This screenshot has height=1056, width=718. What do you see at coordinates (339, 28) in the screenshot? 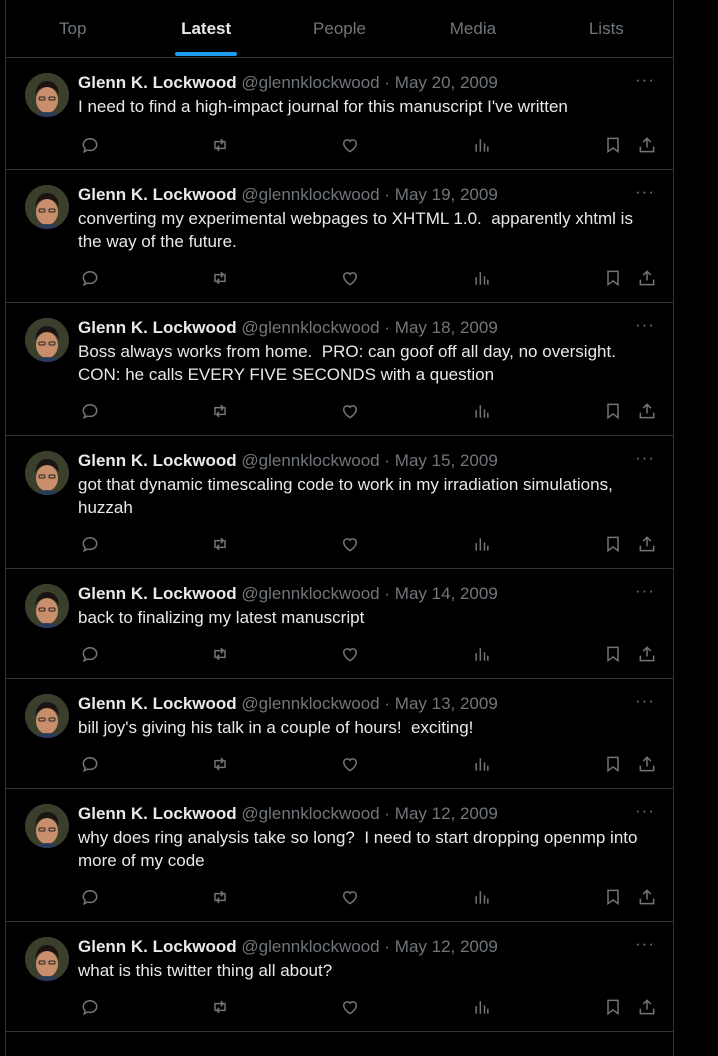
I see `tab-people: People` at bounding box center [339, 28].